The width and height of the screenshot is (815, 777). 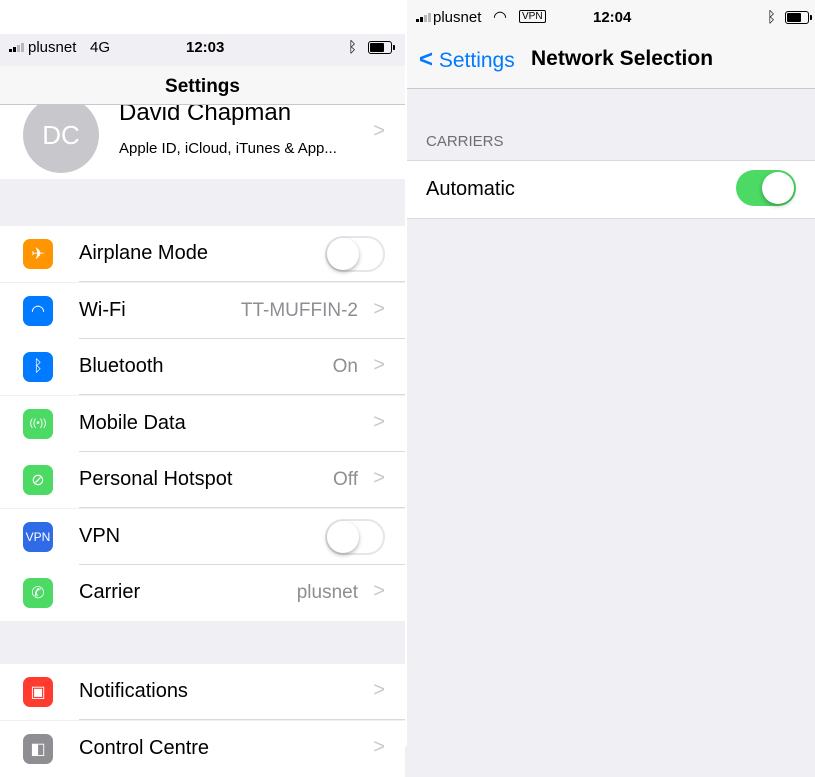 What do you see at coordinates (38, 480) in the screenshot?
I see `hotspot-icon: ⊘` at bounding box center [38, 480].